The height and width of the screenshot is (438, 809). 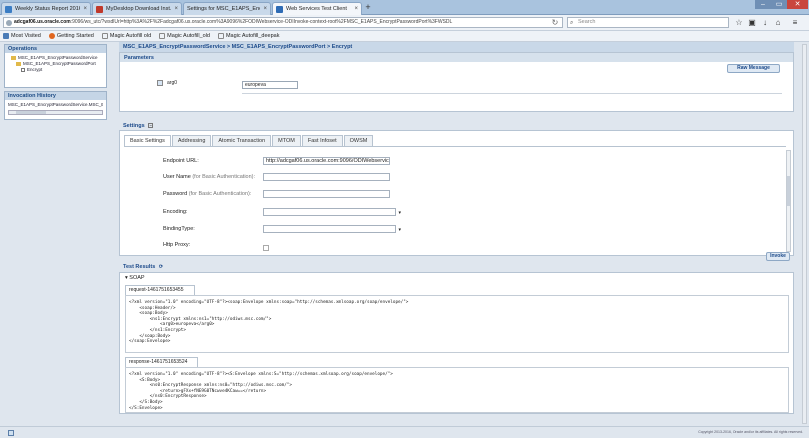 I want to click on soap-toggle: ▾ SOAP, so click(x=135, y=278).